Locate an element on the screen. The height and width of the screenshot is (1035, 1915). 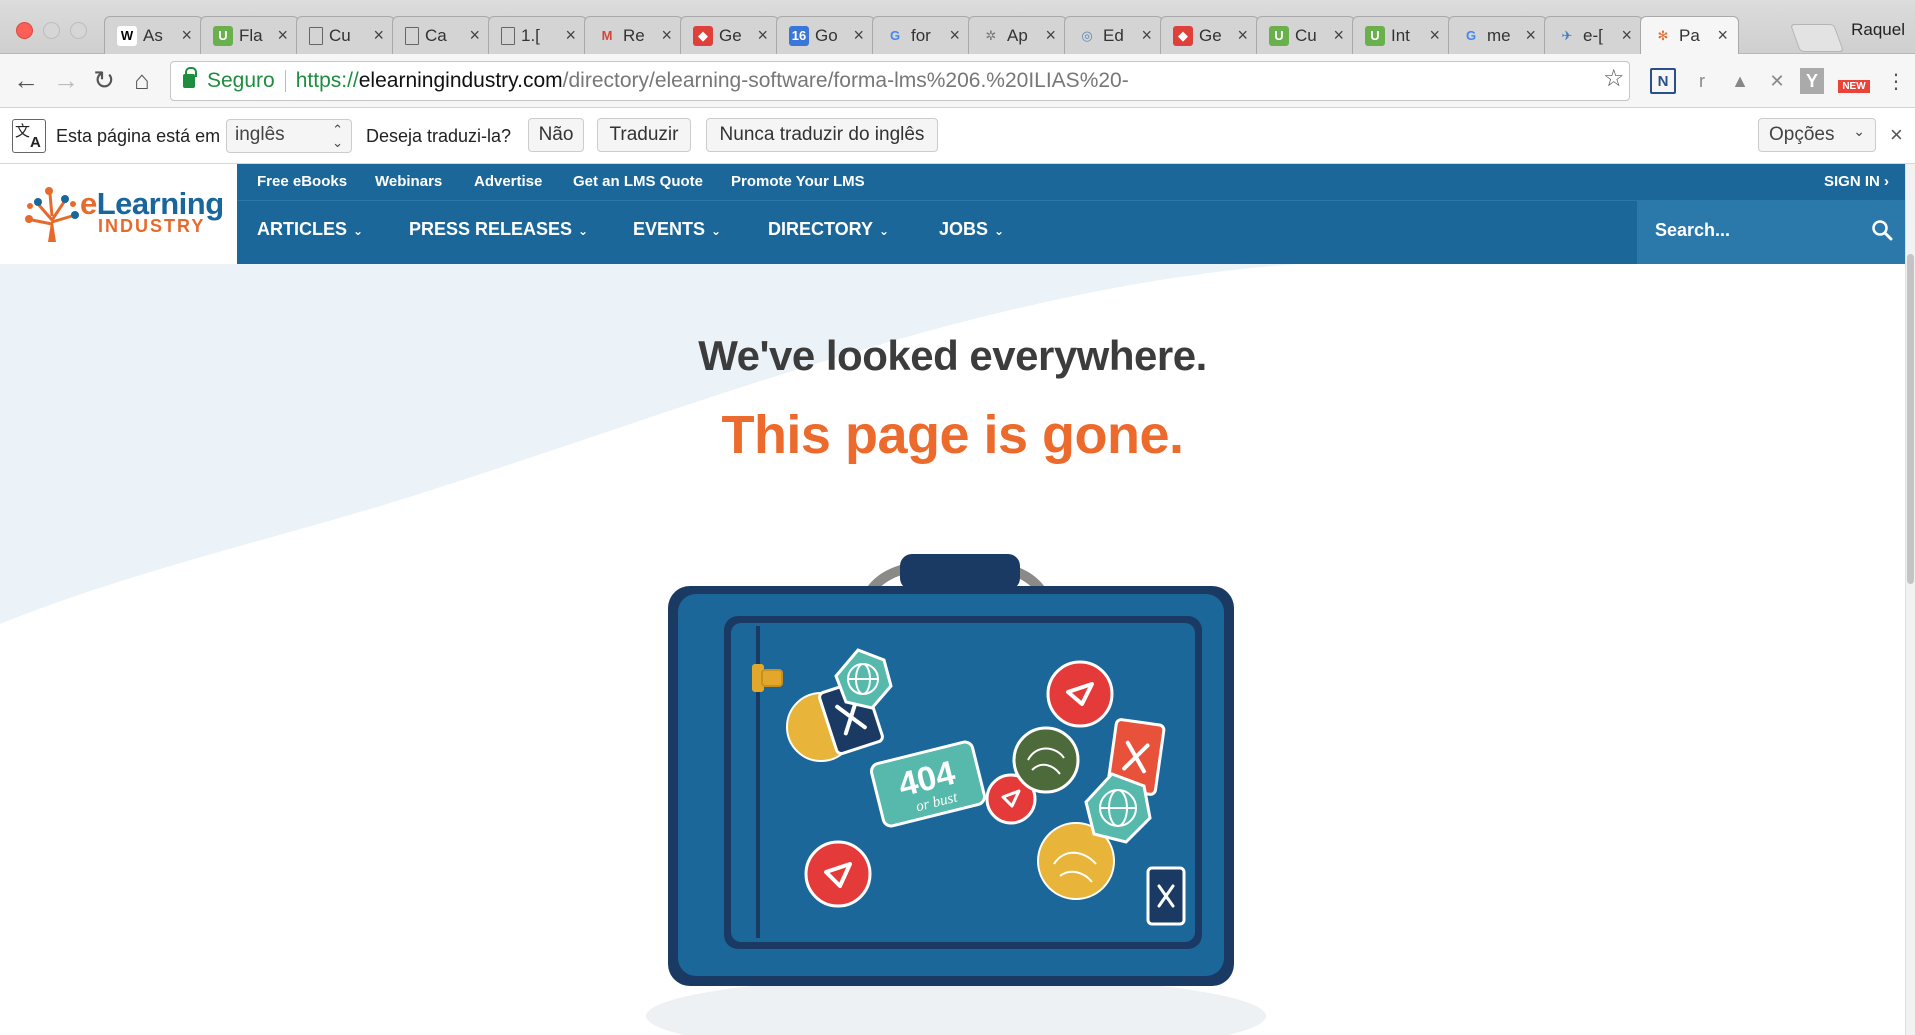
elearning-icon: ✻ is located at coordinates (1663, 35).